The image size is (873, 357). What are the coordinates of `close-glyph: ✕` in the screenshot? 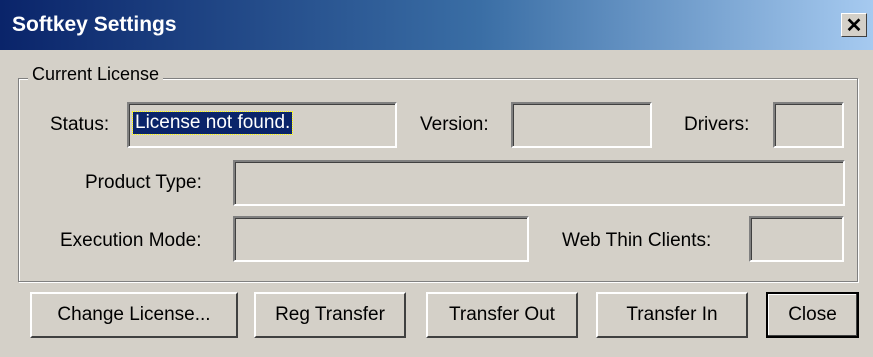 It's located at (854, 25).